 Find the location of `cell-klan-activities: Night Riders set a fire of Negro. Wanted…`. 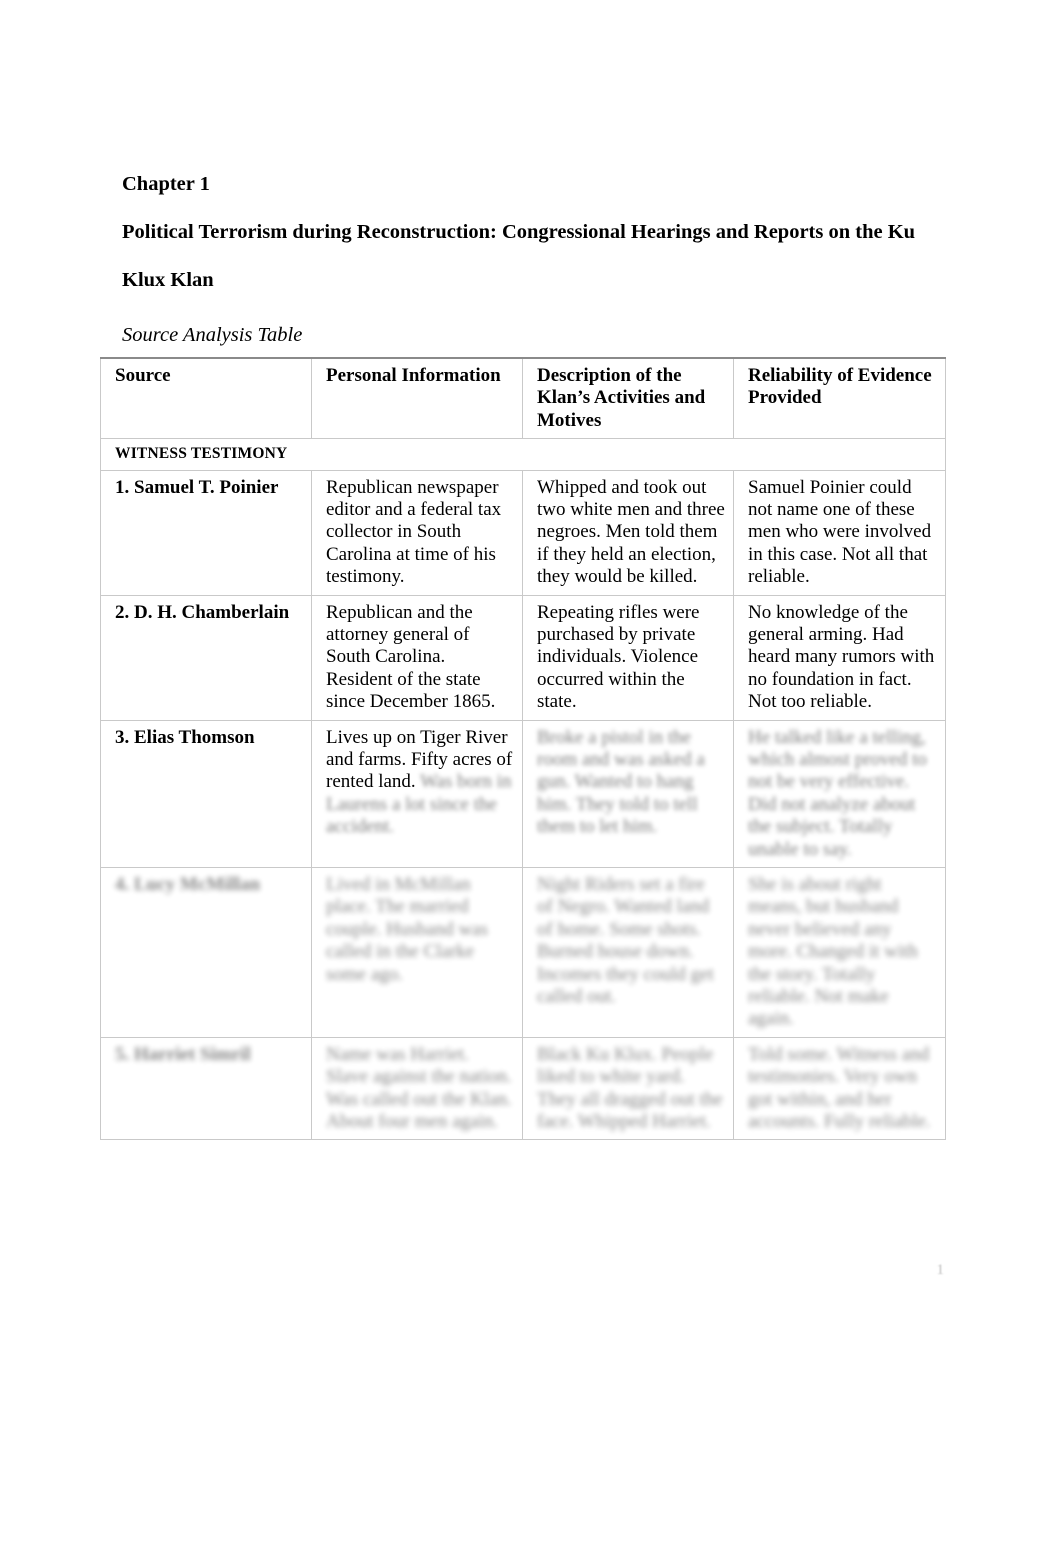

cell-klan-activities: Night Riders set a fire of Negro. Wanted… is located at coordinates (628, 952).